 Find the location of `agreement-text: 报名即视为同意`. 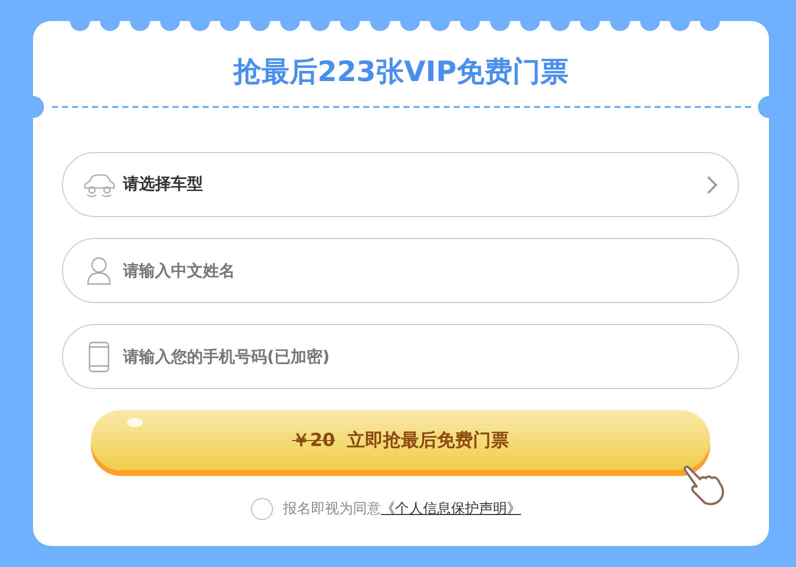

agreement-text: 报名即视为同意 is located at coordinates (332, 509).